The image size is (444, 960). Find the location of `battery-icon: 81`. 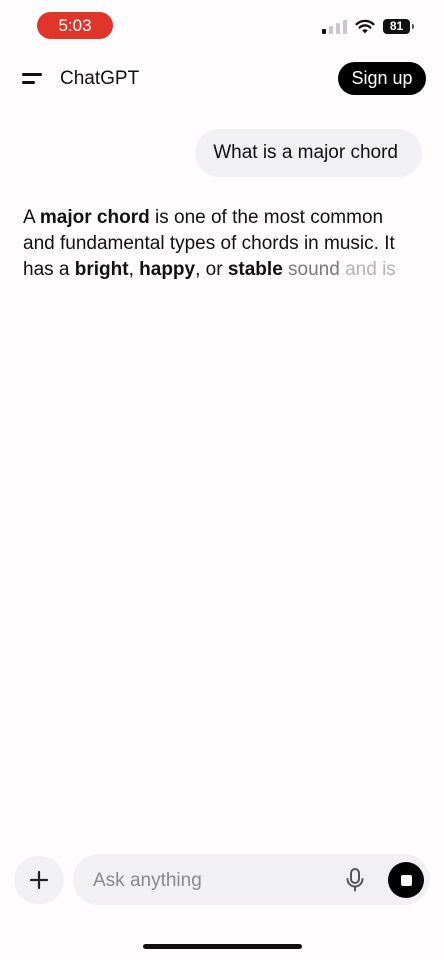

battery-icon: 81 is located at coordinates (398, 26).